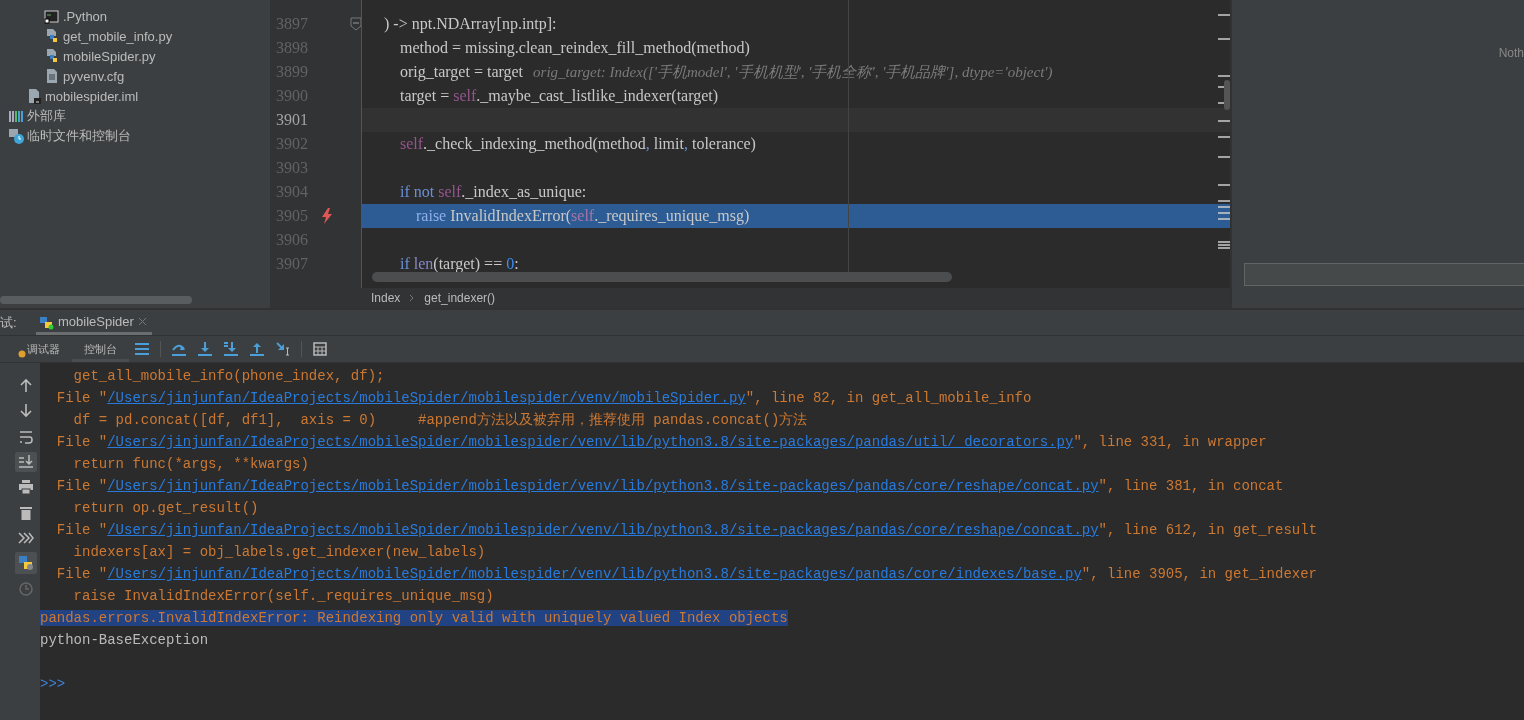  Describe the element at coordinates (179, 349) in the screenshot. I see `step-over-icon` at that location.